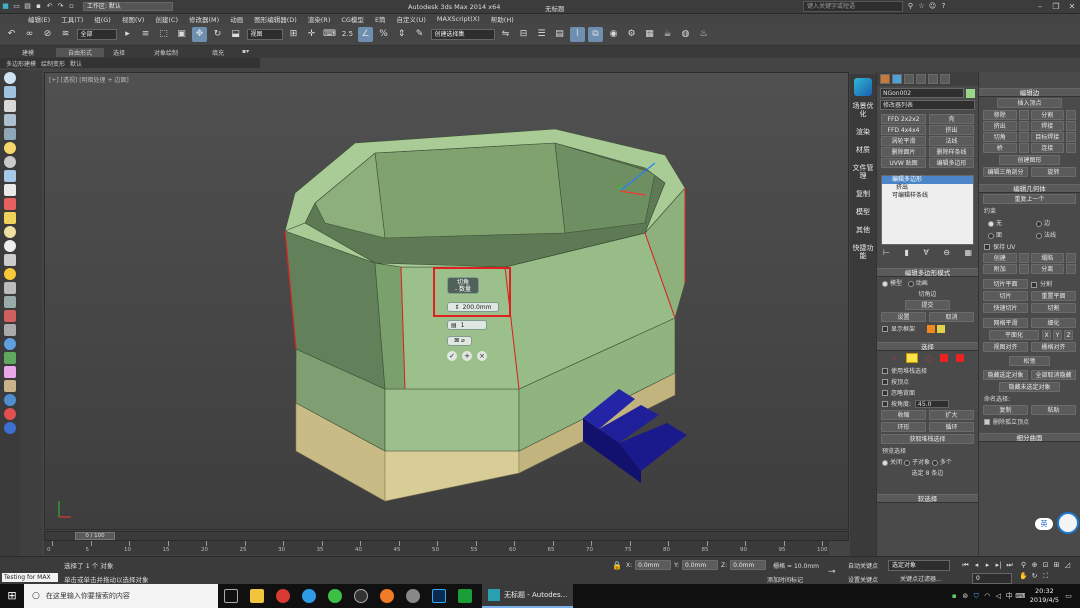 The image size is (1080, 608). Describe the element at coordinates (960, 358) in the screenshot. I see `element-mode-icon` at that location.